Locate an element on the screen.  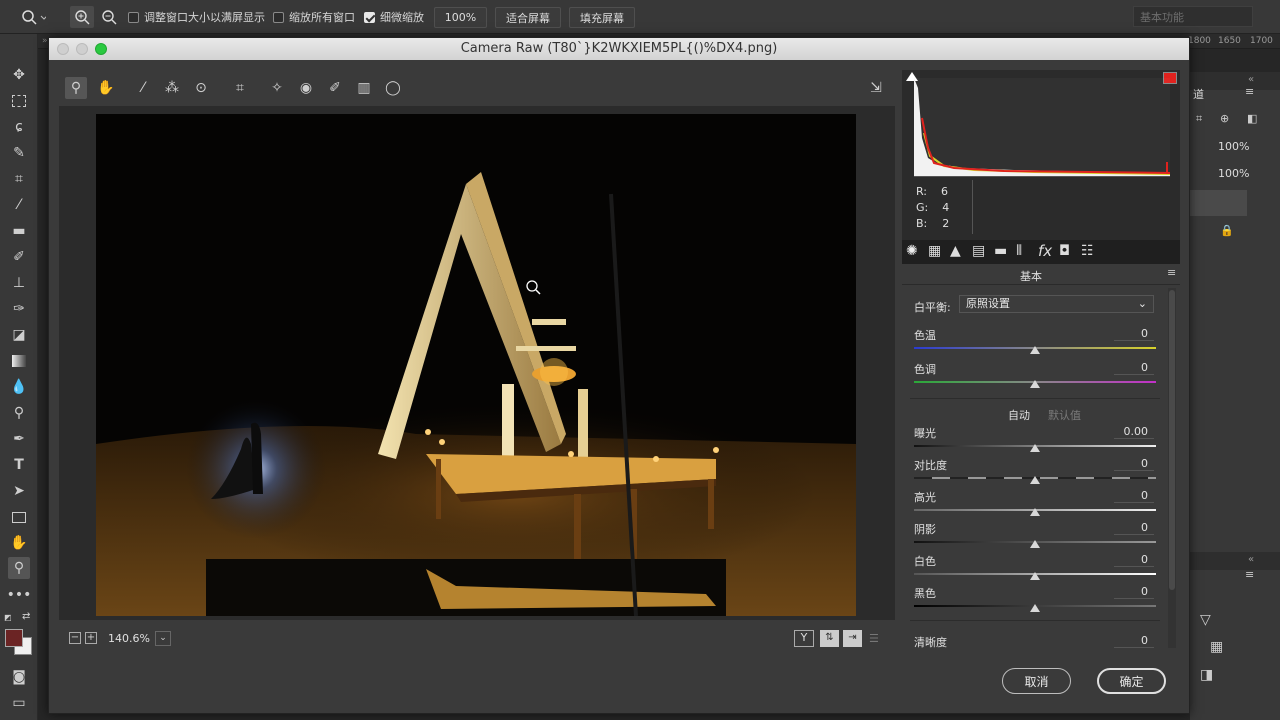
shadows-slider: 阴影 0 is located at coordinates (1035, 536).